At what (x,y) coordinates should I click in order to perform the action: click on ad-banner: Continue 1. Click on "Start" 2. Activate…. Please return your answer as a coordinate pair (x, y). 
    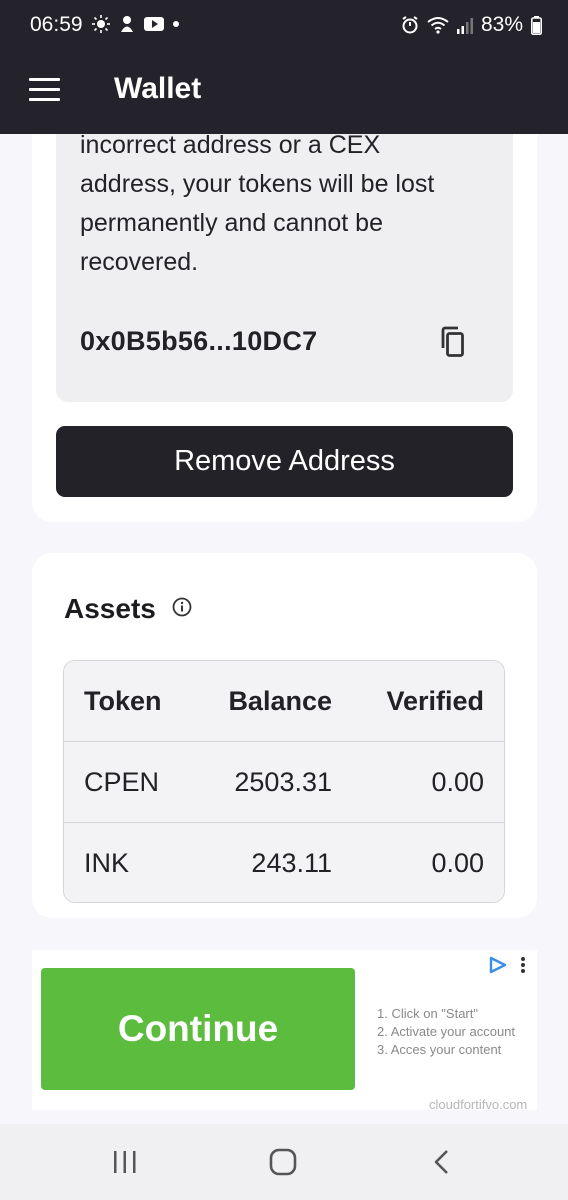
    Looking at the image, I should click on (284, 1031).